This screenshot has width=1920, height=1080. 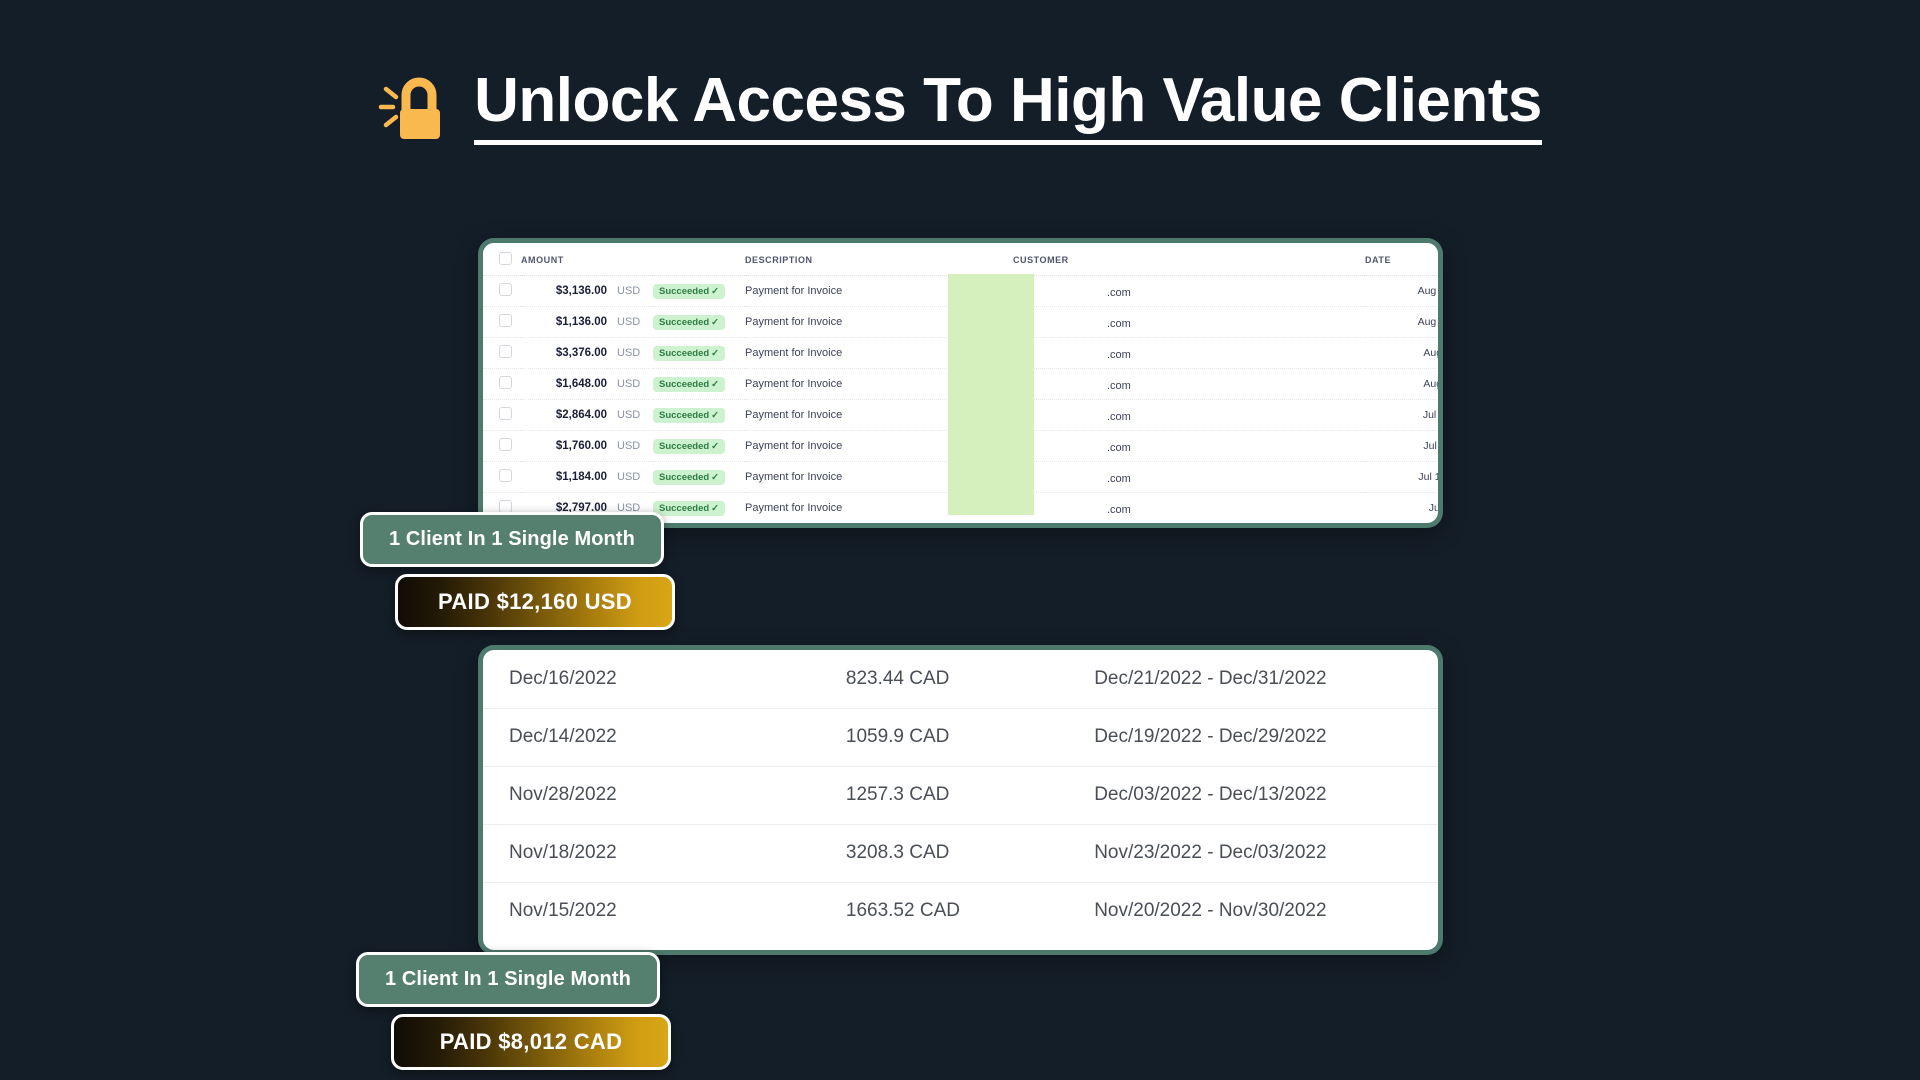 What do you see at coordinates (581, 415) in the screenshot?
I see `row-amount: $2,864.00` at bounding box center [581, 415].